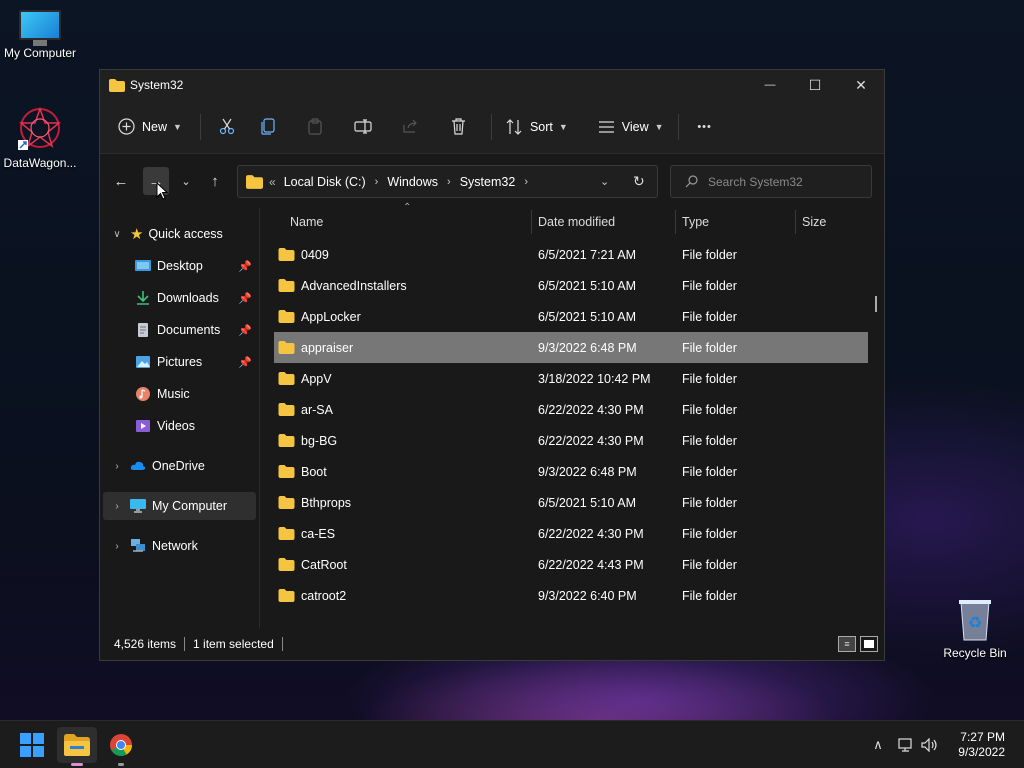 This screenshot has width=1024, height=768. I want to click on refresh-icon: ↻, so click(639, 181).